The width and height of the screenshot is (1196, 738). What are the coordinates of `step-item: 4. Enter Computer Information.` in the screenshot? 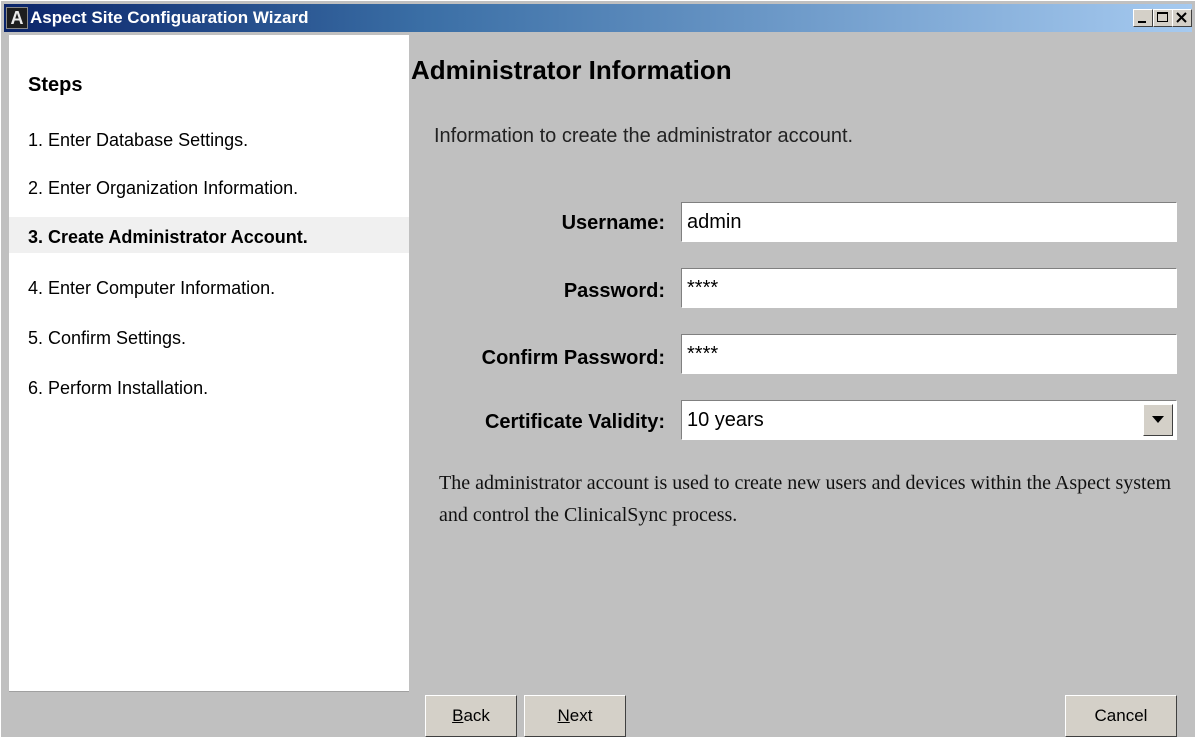 It's located at (152, 288).